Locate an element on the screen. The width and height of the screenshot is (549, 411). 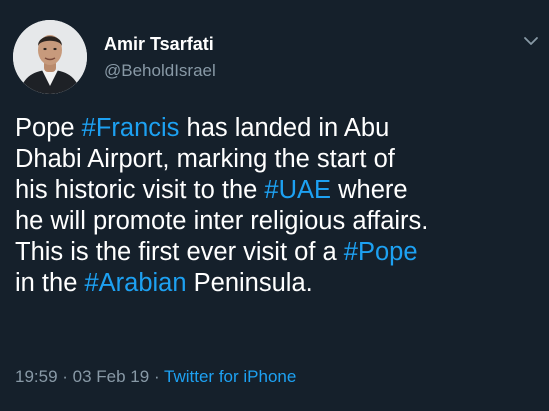
tweet-text-line: This is the first ever visit of a #Pope is located at coordinates (280, 252).